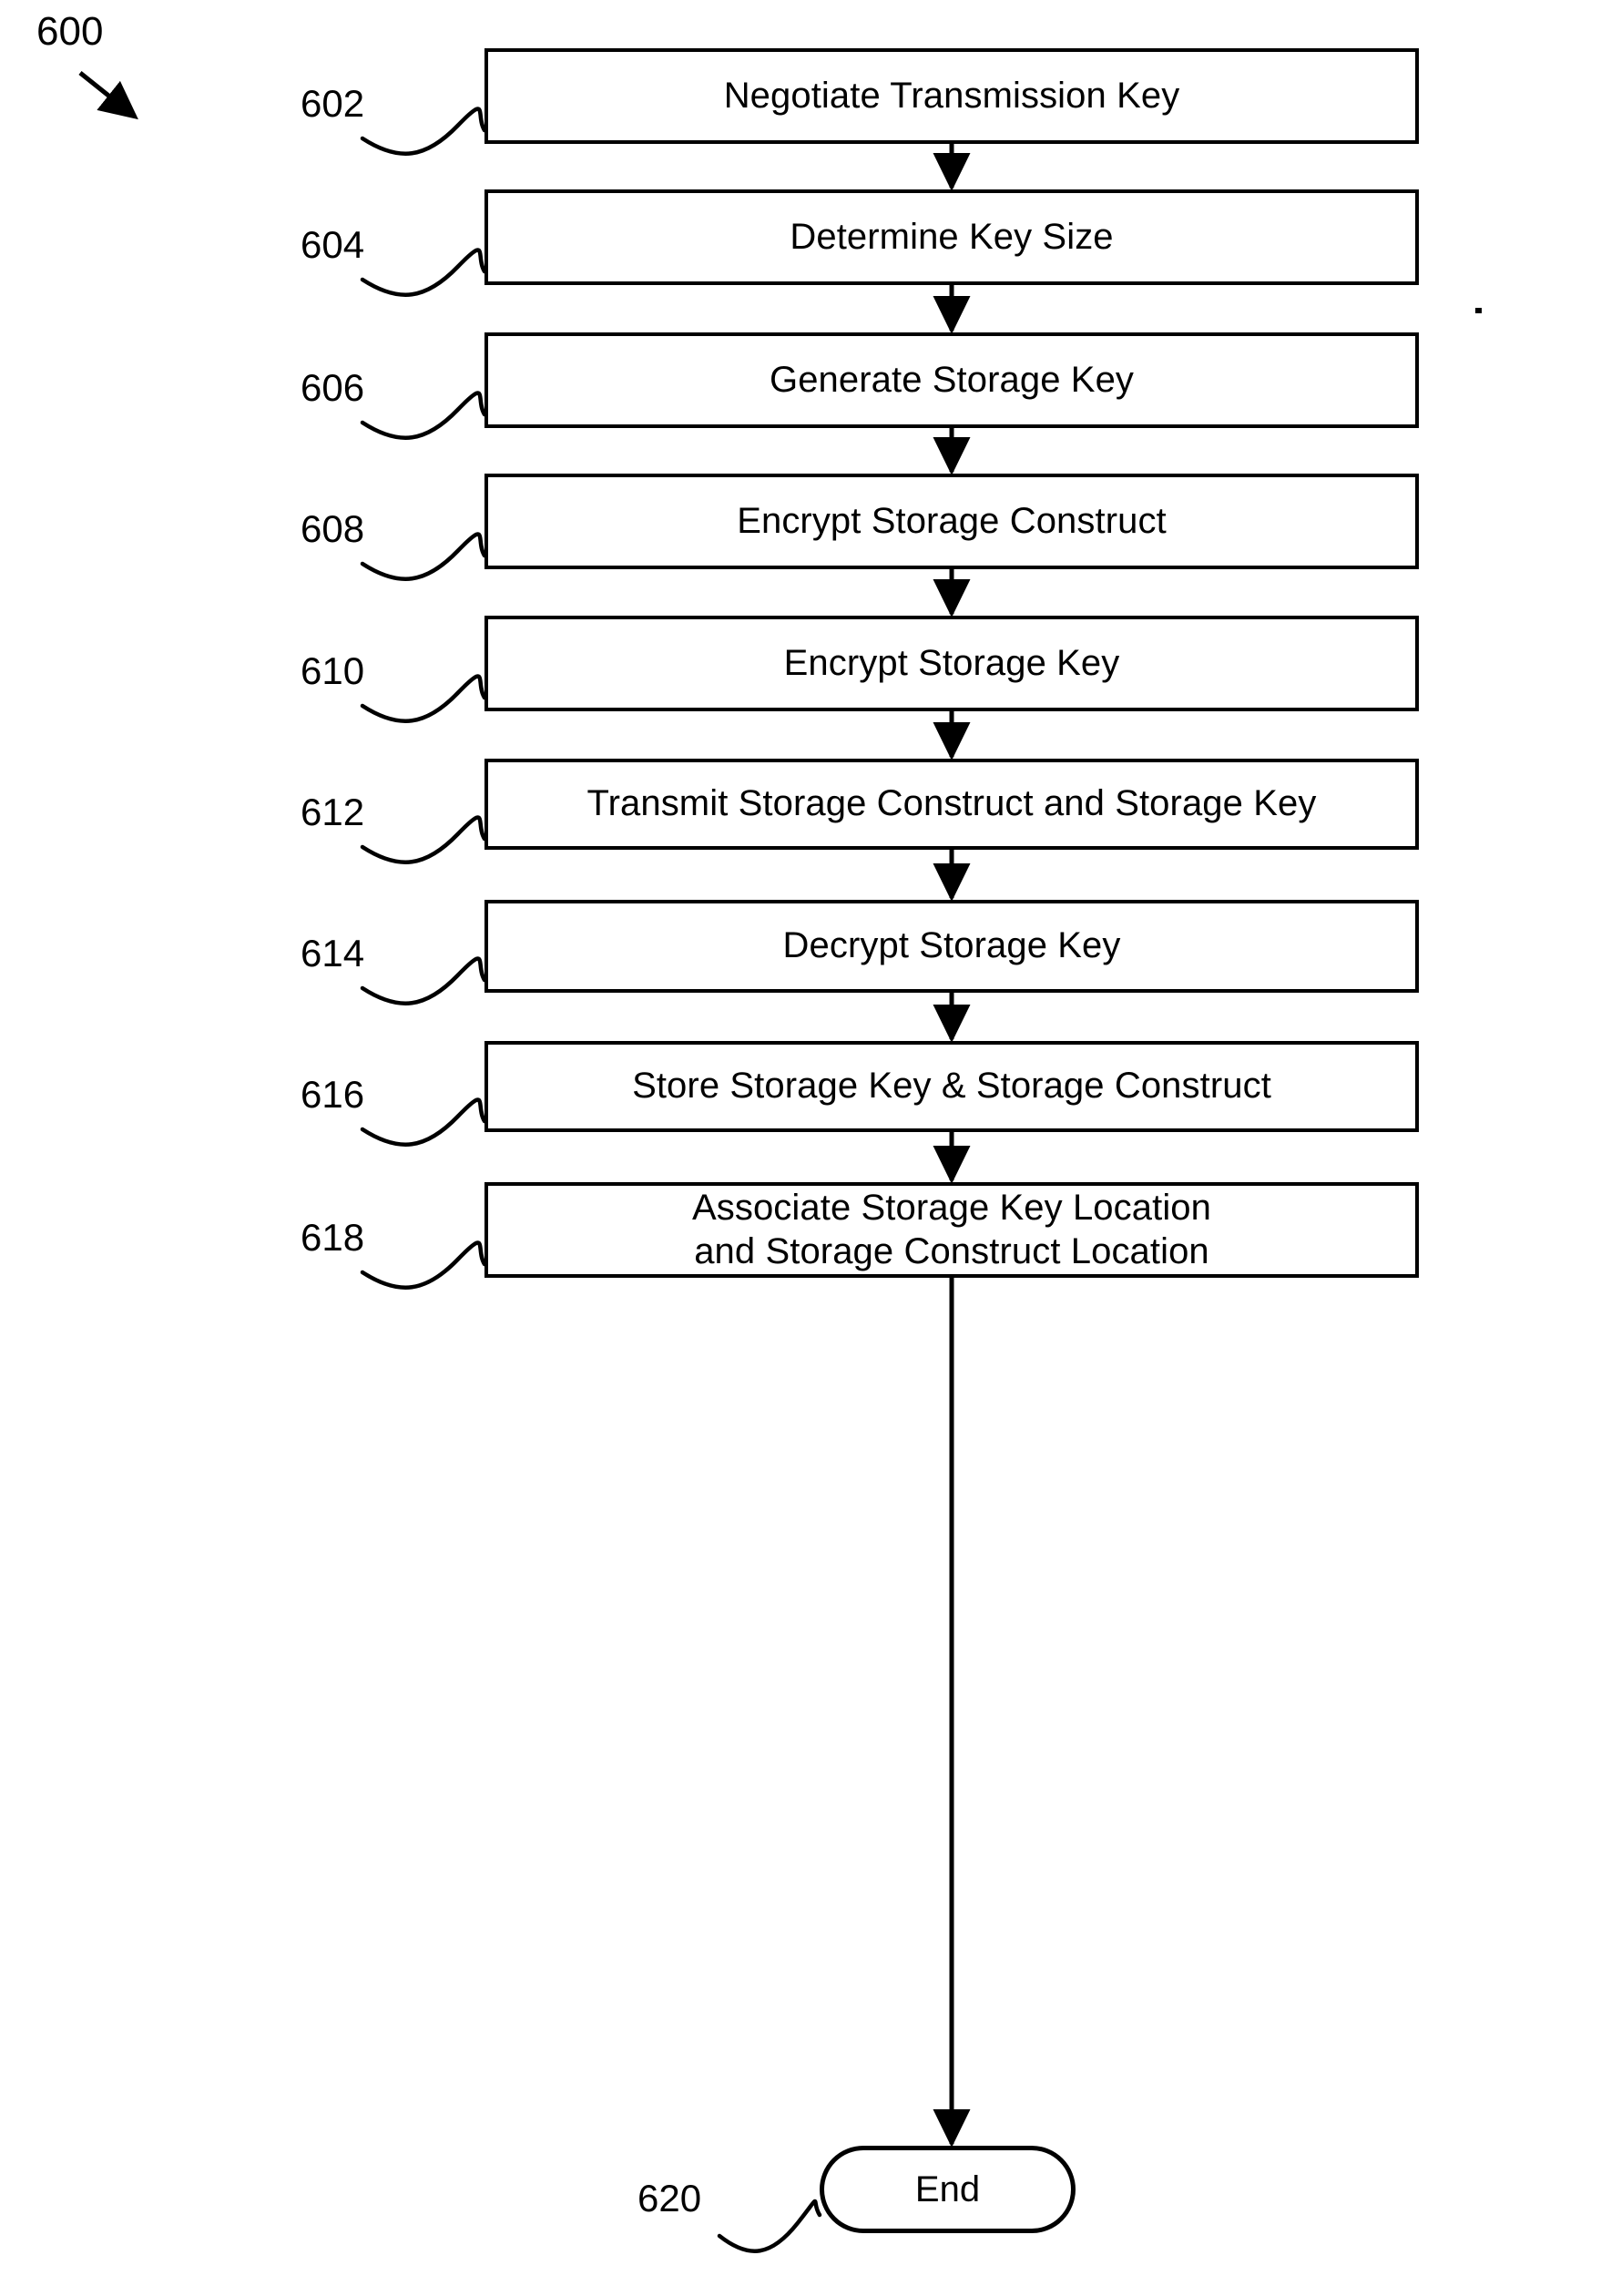  I want to click on flowchart-step-label-608: Encrypt Storage Construct, so click(952, 520).